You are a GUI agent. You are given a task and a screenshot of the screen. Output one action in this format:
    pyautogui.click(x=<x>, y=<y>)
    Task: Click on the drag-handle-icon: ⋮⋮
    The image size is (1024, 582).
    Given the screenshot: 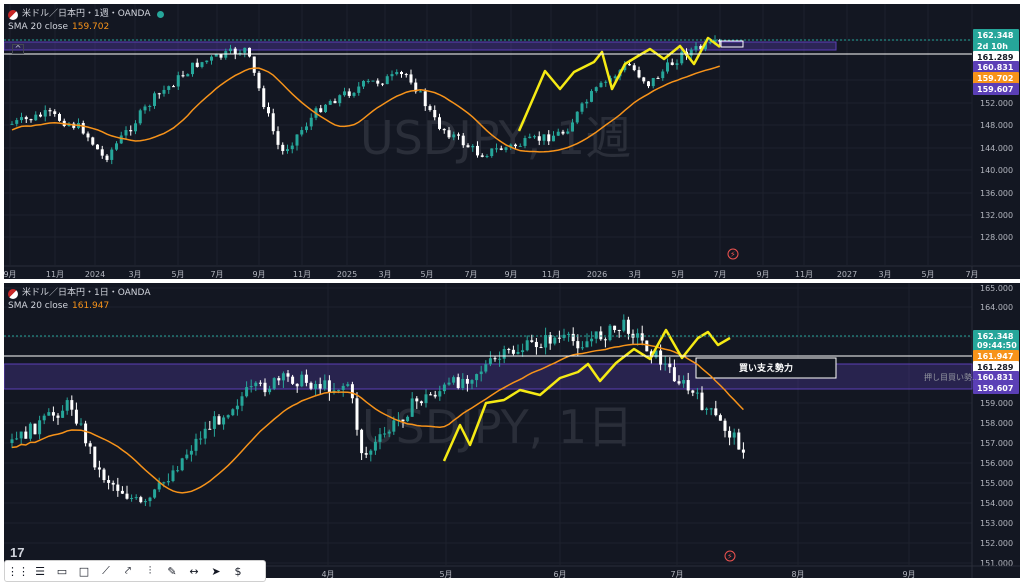 What is the action you would take?
    pyautogui.click(x=18, y=571)
    